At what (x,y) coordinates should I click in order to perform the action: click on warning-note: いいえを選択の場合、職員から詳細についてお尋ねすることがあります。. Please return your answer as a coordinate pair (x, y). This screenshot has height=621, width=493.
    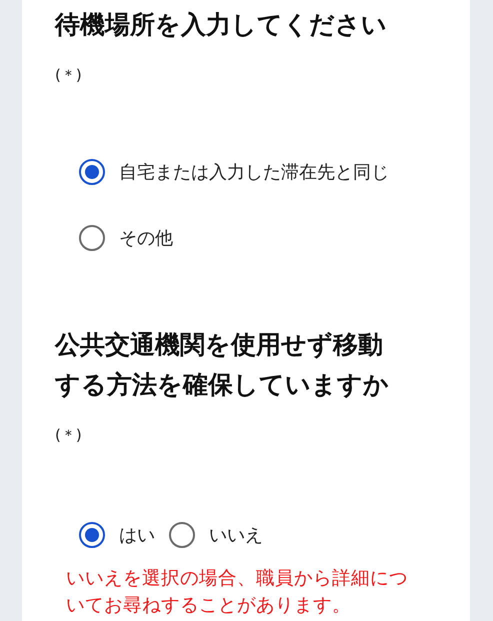
    Looking at the image, I should click on (237, 592).